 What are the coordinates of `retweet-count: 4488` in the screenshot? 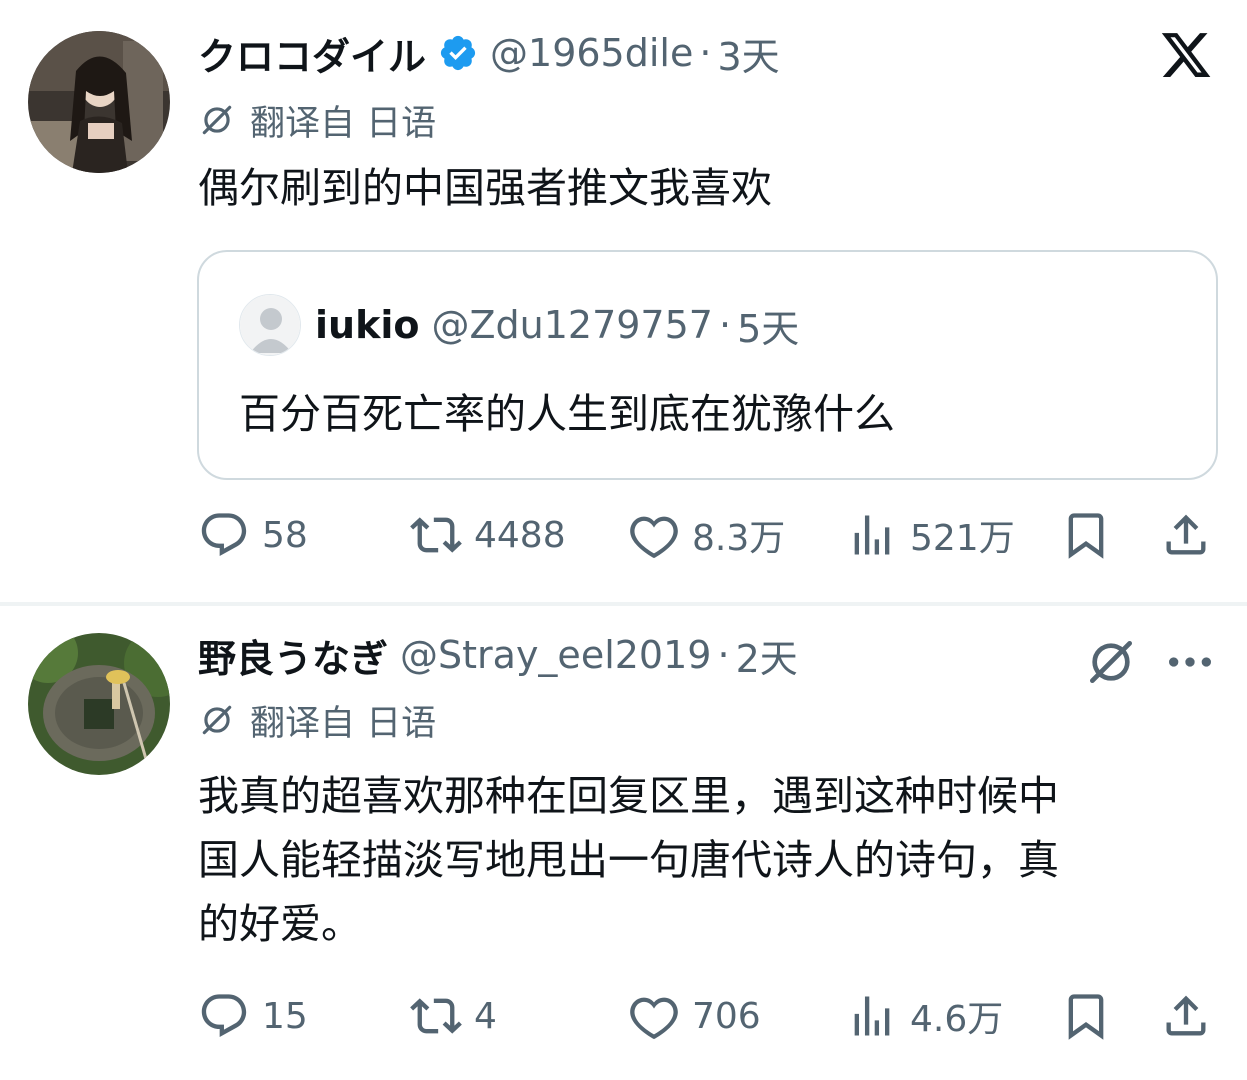 It's located at (520, 535).